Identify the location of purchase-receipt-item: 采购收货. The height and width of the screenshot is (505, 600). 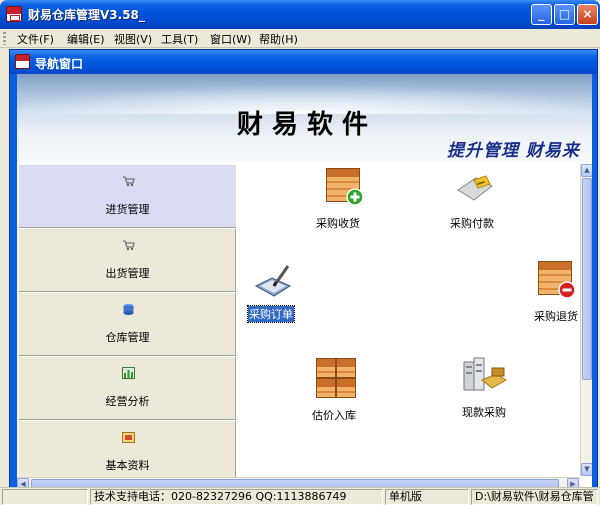
(344, 198).